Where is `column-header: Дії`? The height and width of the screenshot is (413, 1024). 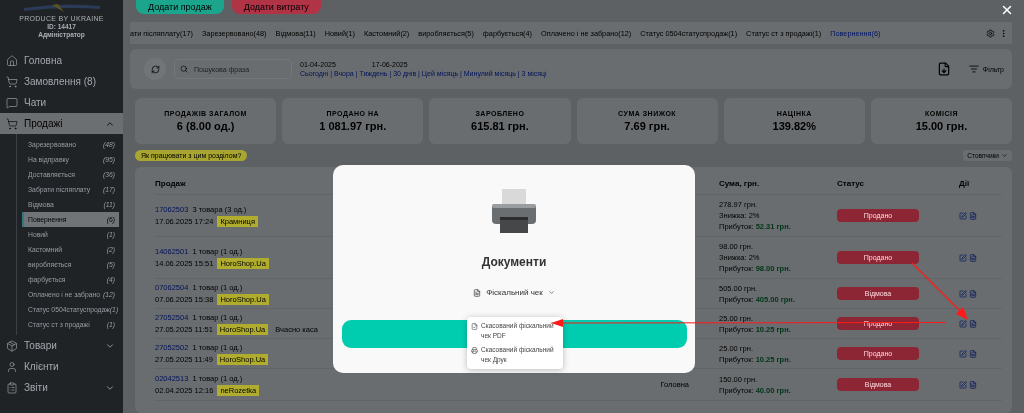
column-header: Дії is located at coordinates (965, 183).